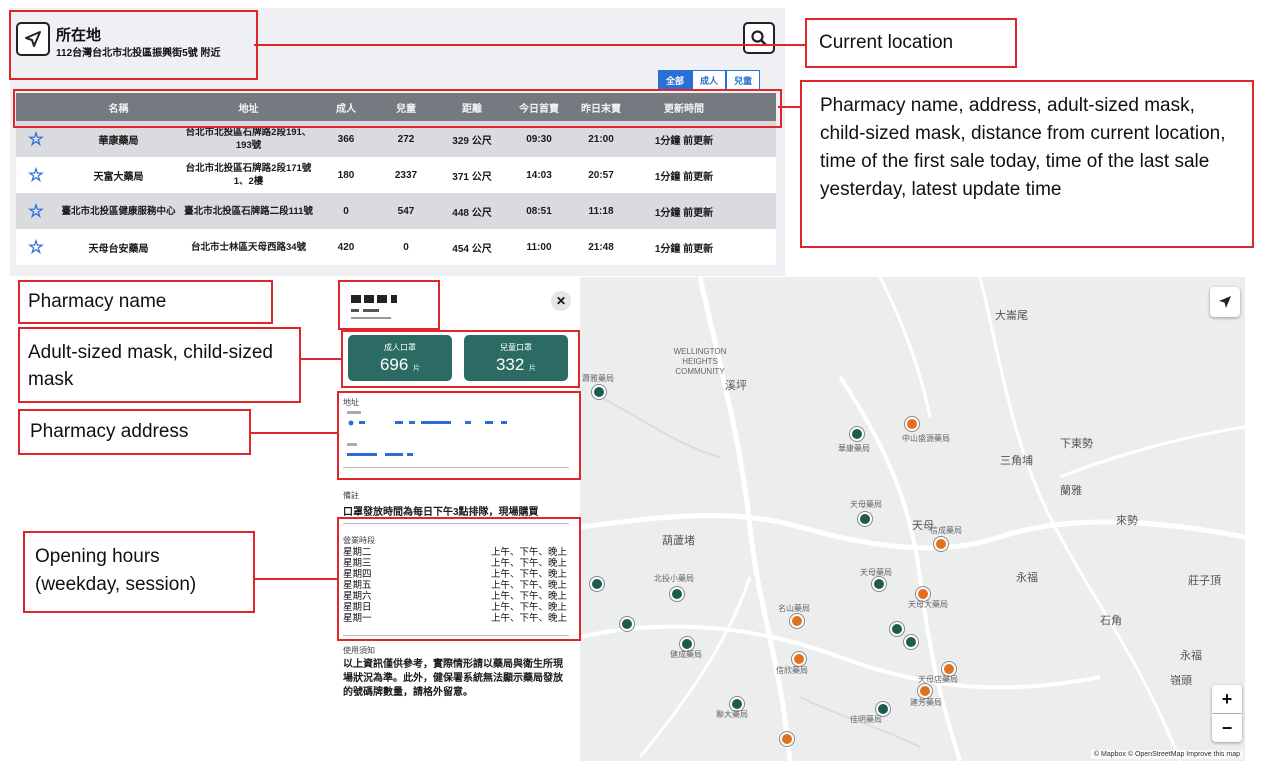 This screenshot has height=761, width=1274. Describe the element at coordinates (928, 604) in the screenshot. I see `pharmacy-pin-label: 天母大藥局` at that location.